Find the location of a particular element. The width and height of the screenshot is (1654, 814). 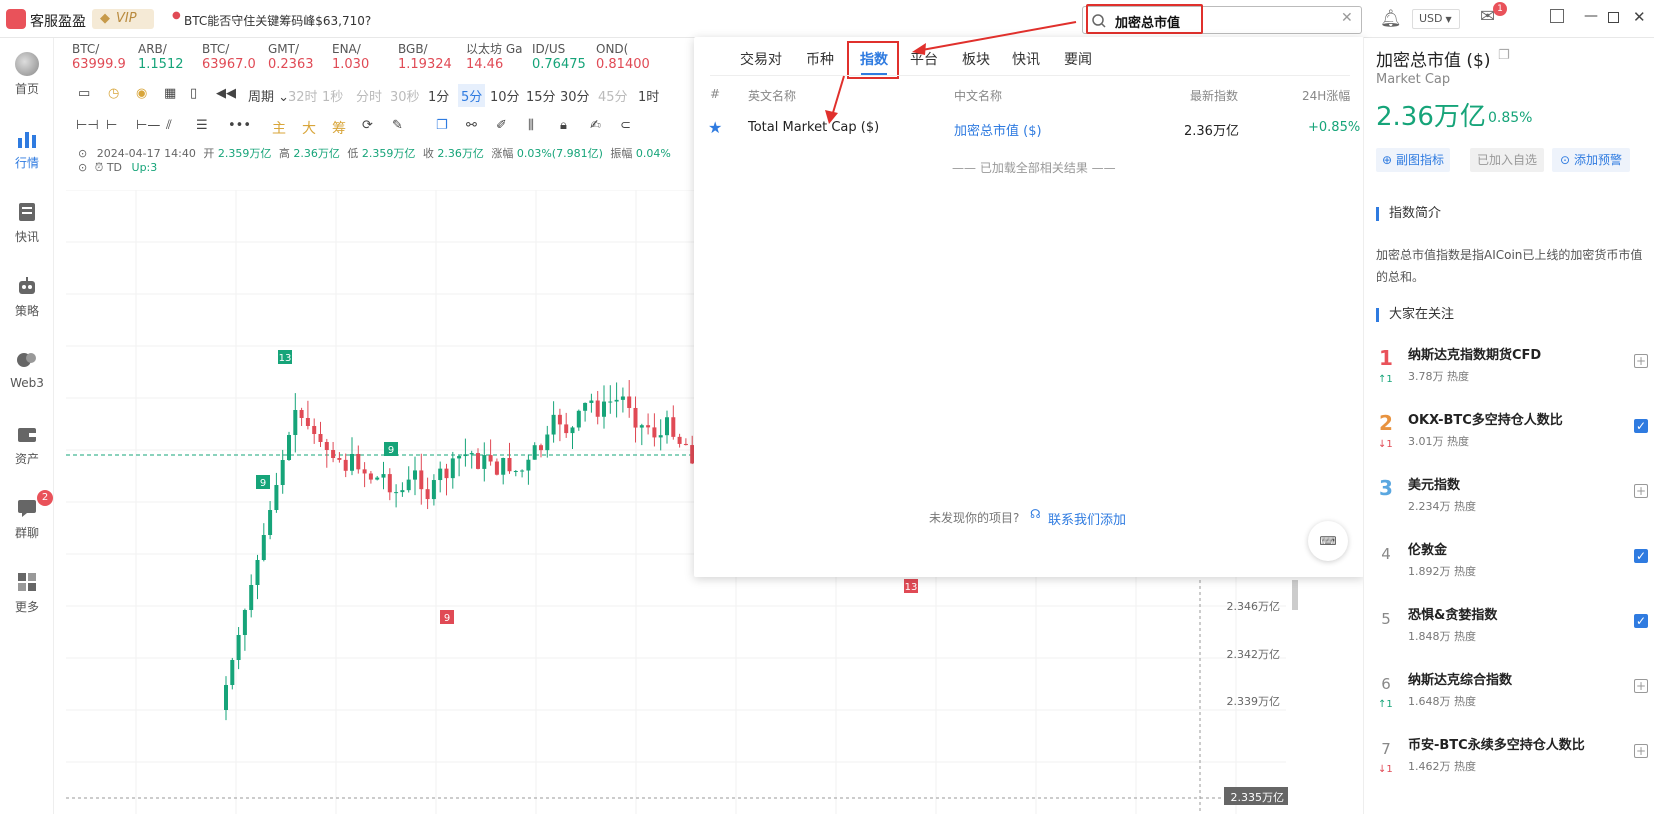

ticker-item: ENA/1.030 is located at coordinates (350, 57).